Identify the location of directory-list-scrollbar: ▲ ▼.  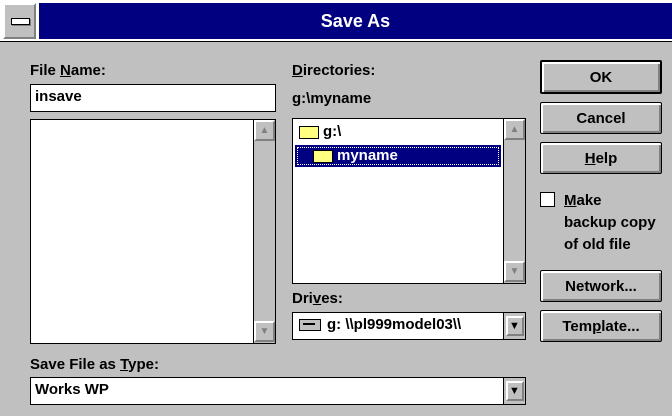
(514, 201).